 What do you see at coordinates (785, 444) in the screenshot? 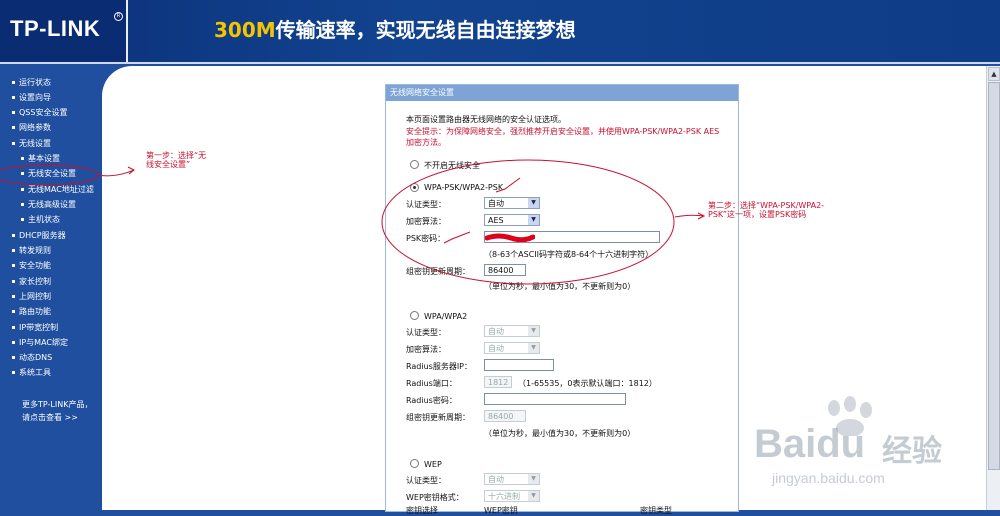
I see `watermark-brand-bai: Bai` at bounding box center [785, 444].